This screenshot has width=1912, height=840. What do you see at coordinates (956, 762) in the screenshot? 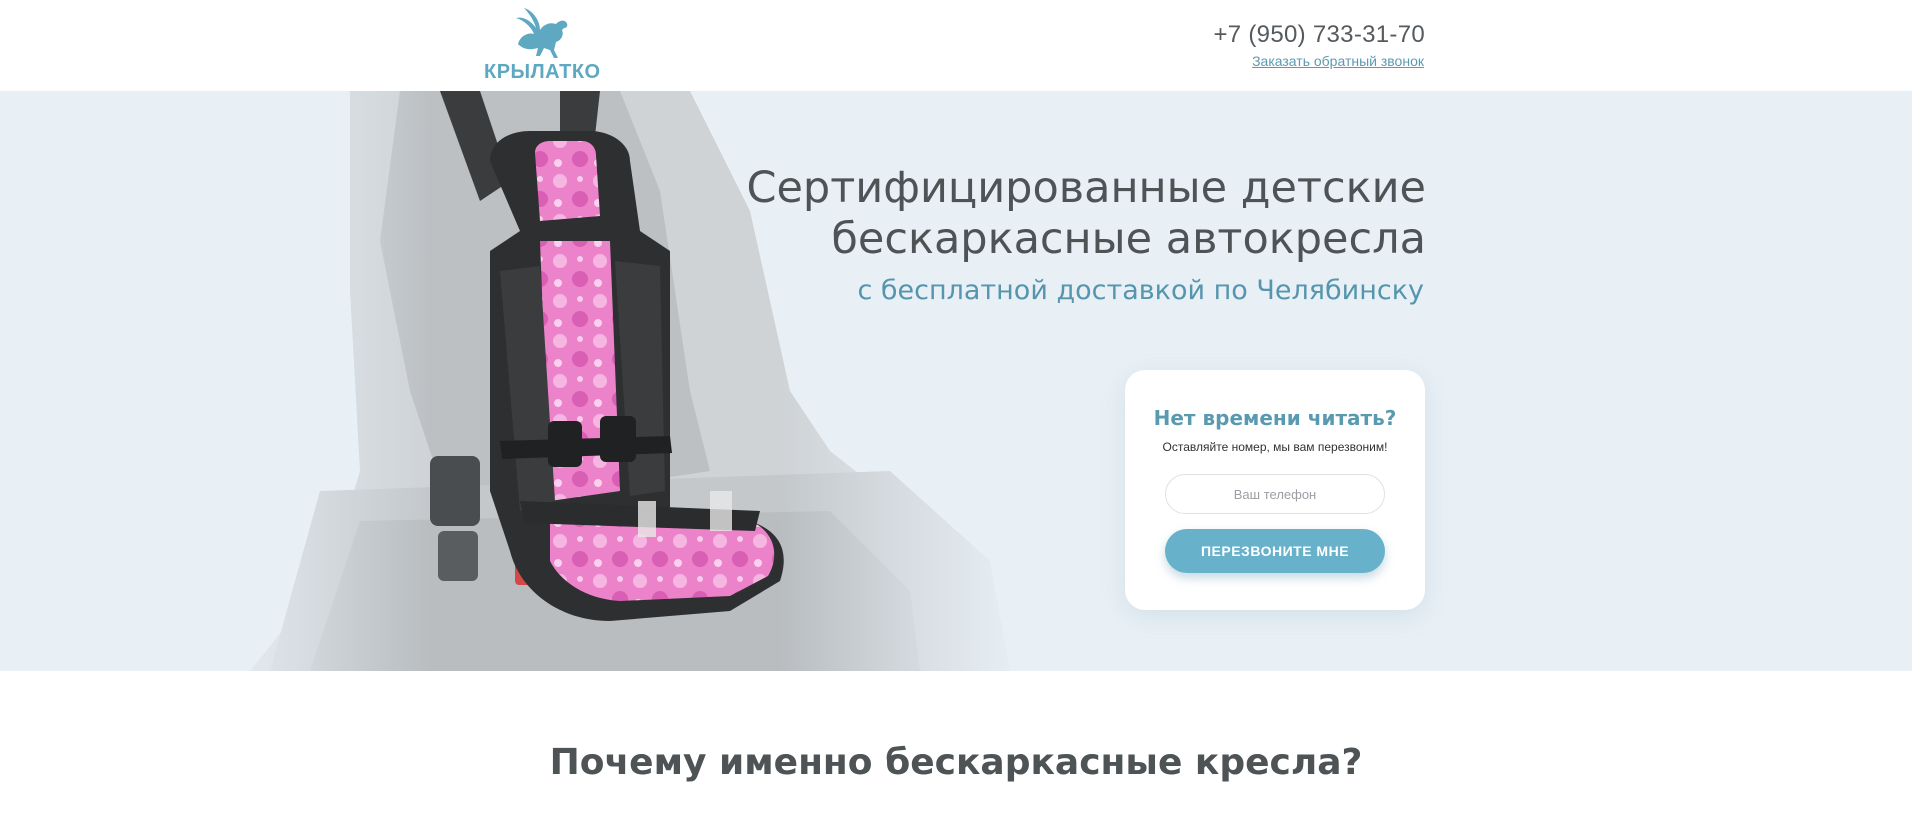
I see `why-section-title: Почему именно бескаркасные кресла?` at bounding box center [956, 762].